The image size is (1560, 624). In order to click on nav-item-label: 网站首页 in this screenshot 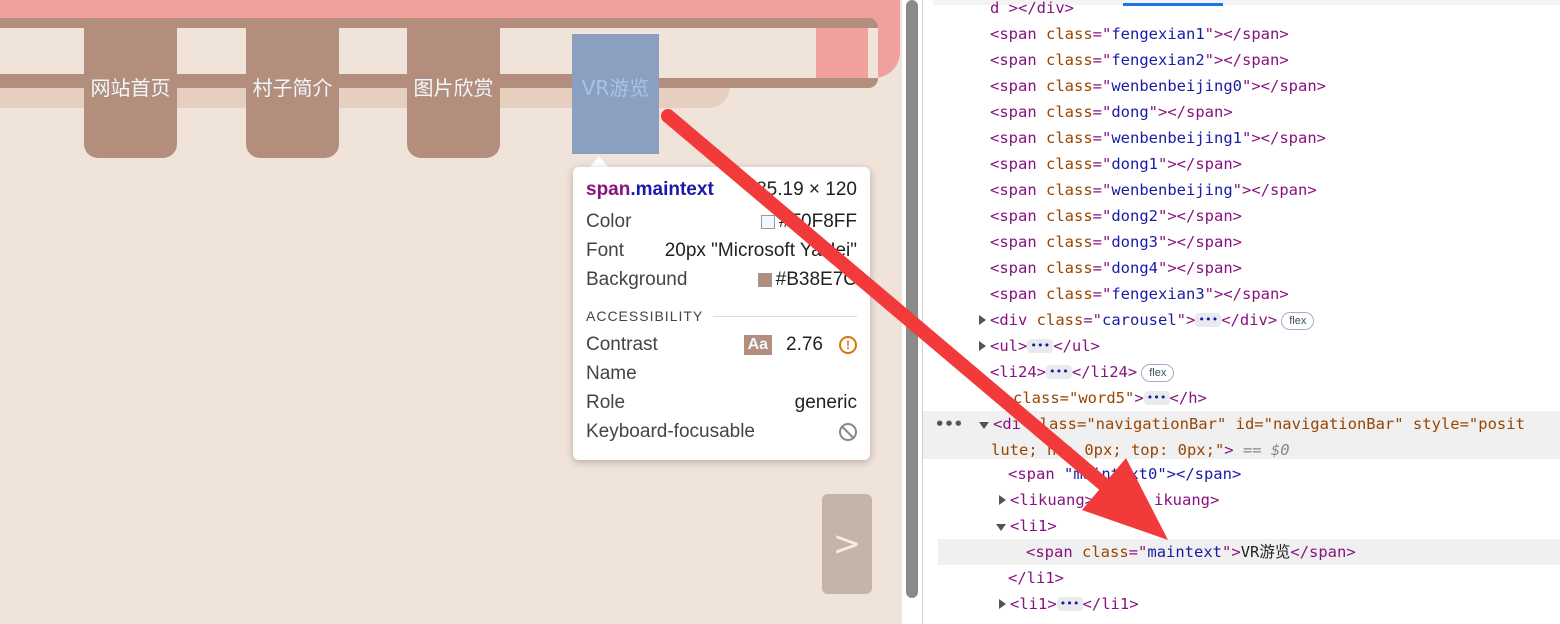, I will do `click(130, 88)`.